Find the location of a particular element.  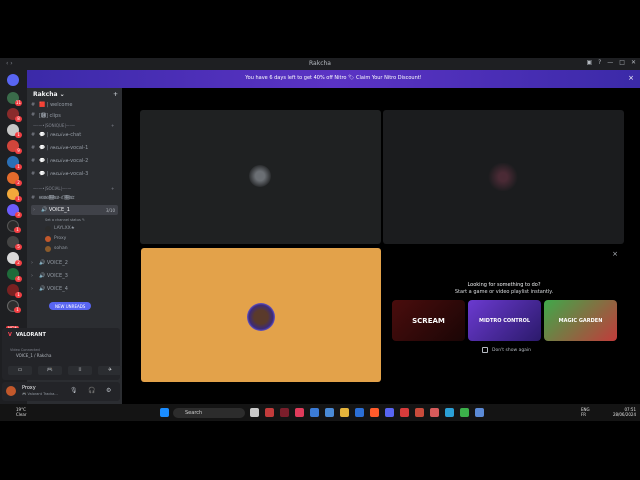

camera-button: ▭ is located at coordinates (20, 370).